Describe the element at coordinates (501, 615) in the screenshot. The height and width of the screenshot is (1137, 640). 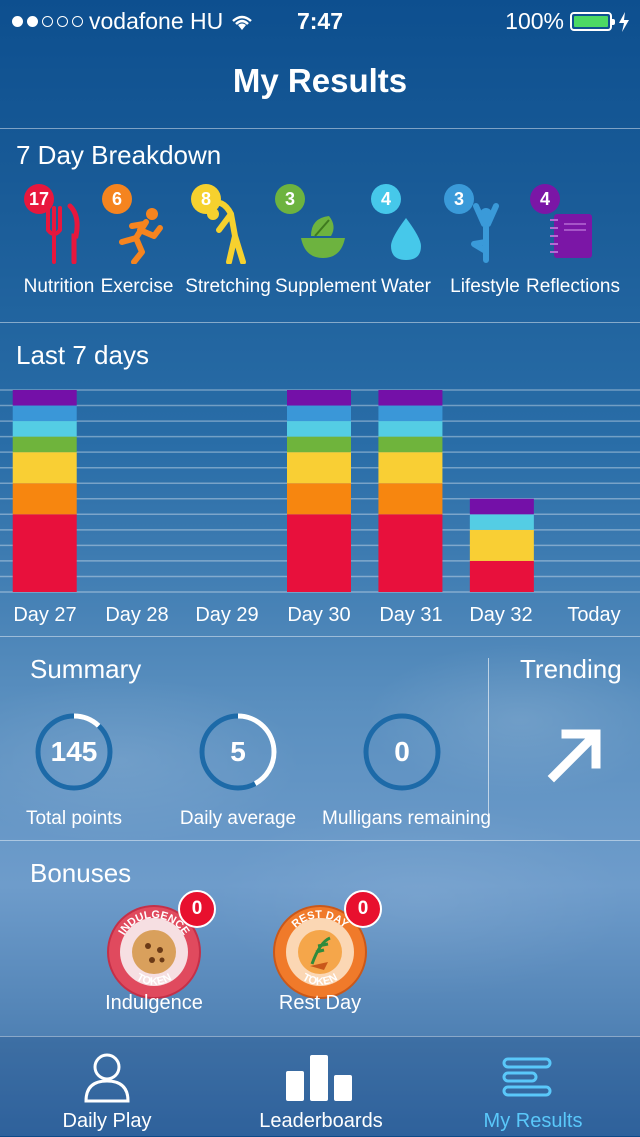
I see `chart-x-label: Day 32` at that location.